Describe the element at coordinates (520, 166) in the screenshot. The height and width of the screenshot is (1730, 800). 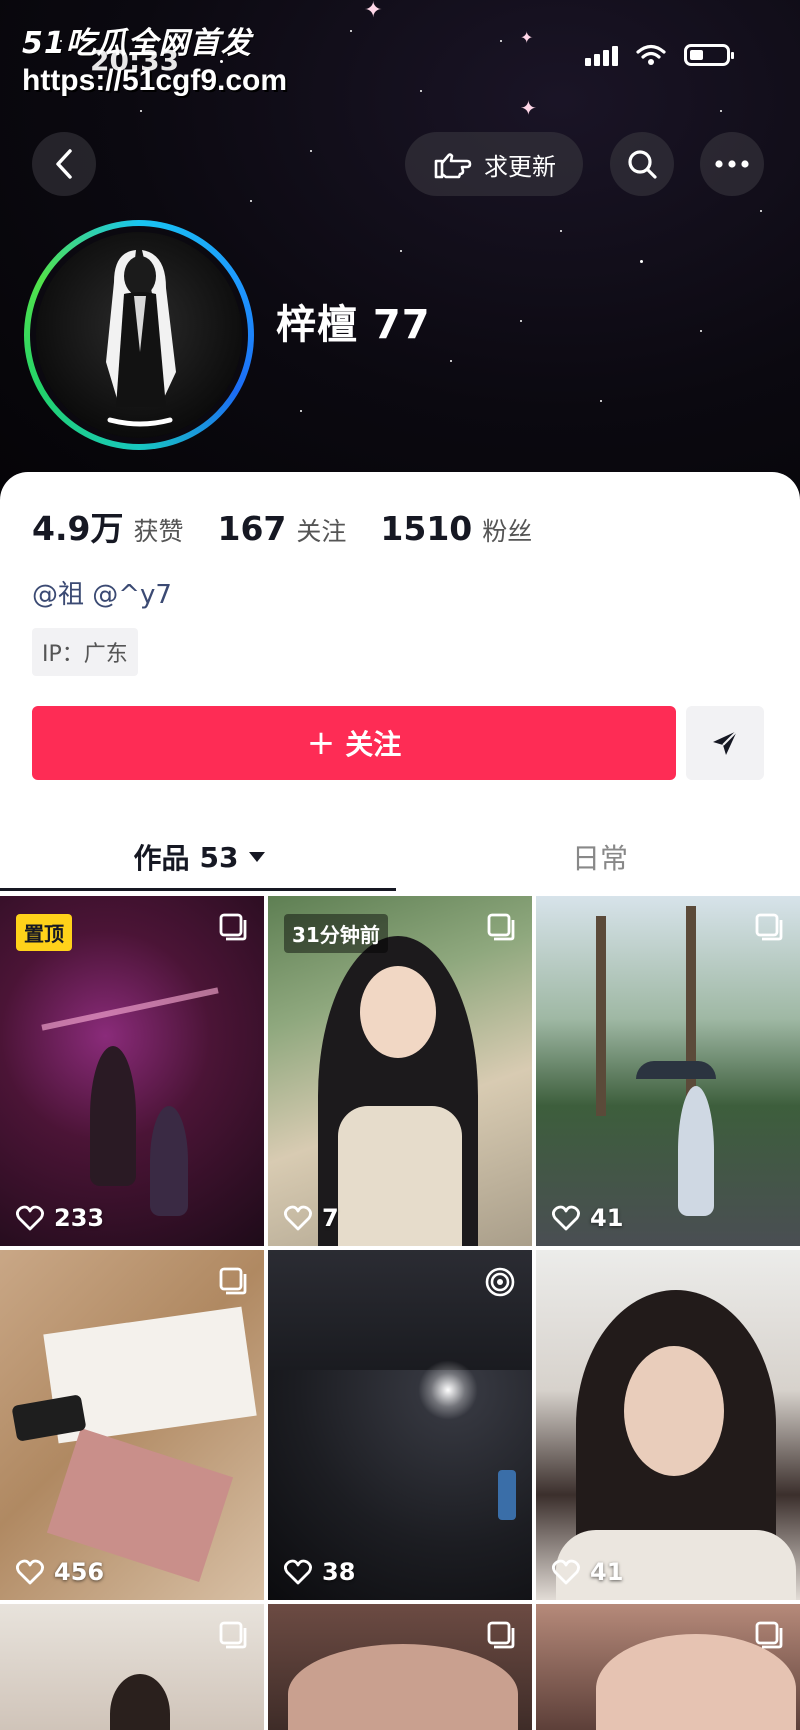
I see `request-update-label: 求更新` at that location.